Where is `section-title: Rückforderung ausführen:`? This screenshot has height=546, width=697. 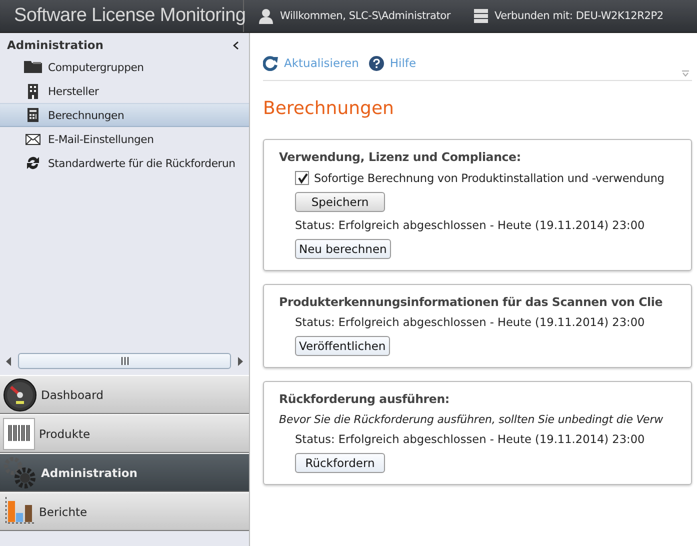 section-title: Rückforderung ausführen: is located at coordinates (364, 399).